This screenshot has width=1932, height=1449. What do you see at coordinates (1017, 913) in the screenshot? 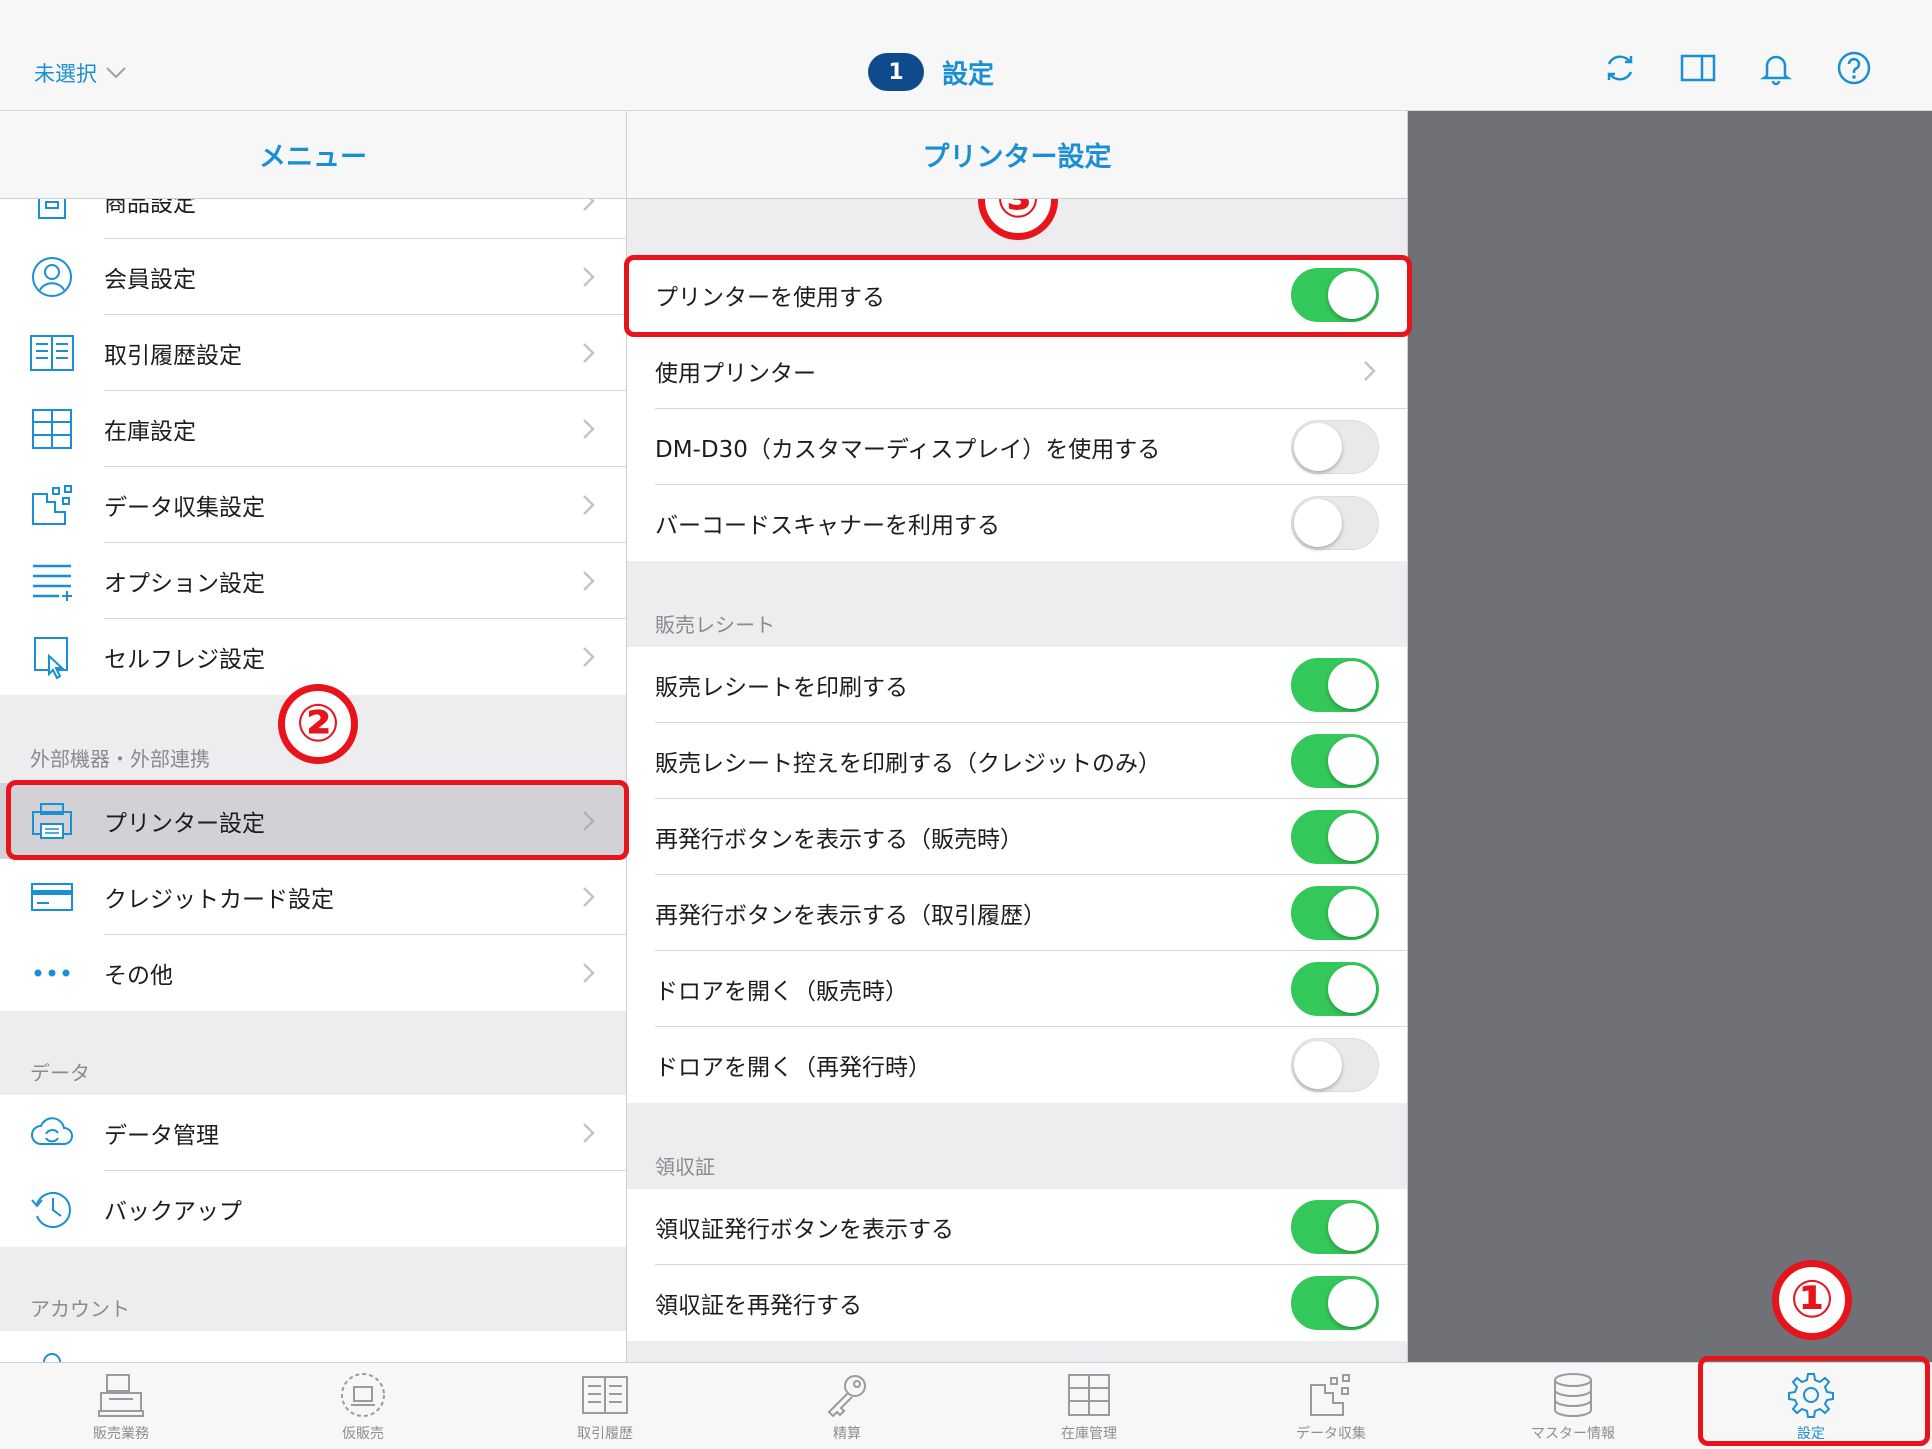
I see `row-reissue-button-history: 再発行ボタンを表示する（取引履歴）` at bounding box center [1017, 913].